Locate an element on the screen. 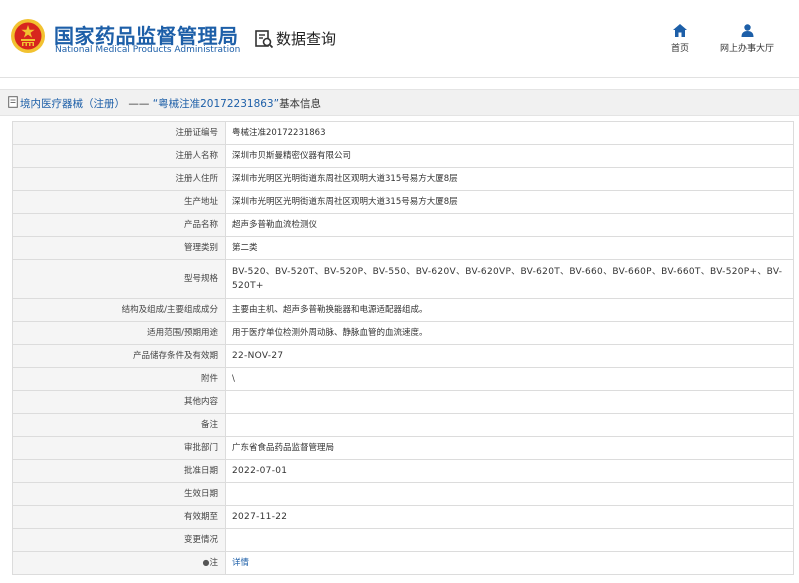 This screenshot has height=583, width=799. nav-online-service-hall-label: 网上办事大厅 is located at coordinates (746, 49).